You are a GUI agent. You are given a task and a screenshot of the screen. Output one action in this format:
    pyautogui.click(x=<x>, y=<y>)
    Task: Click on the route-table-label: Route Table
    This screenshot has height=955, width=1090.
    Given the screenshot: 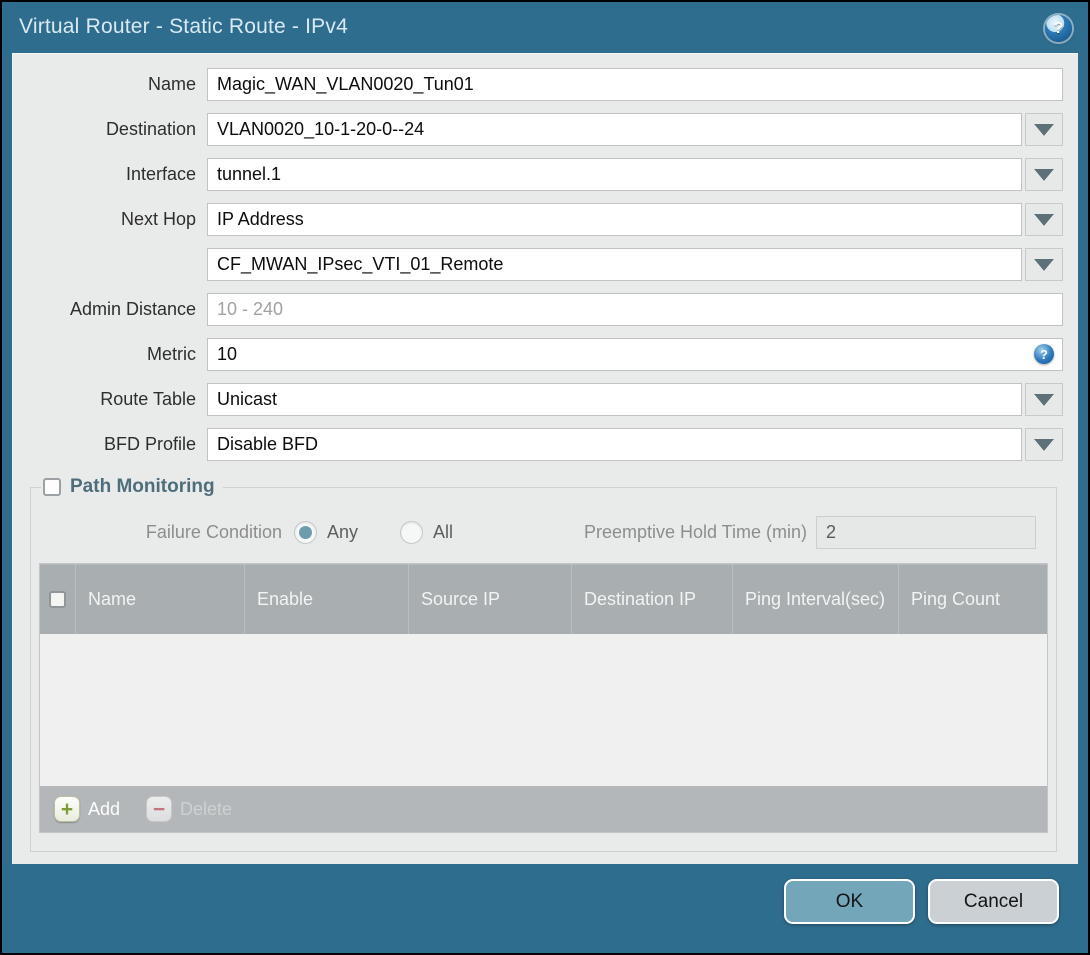 What is the action you would take?
    pyautogui.click(x=148, y=399)
    